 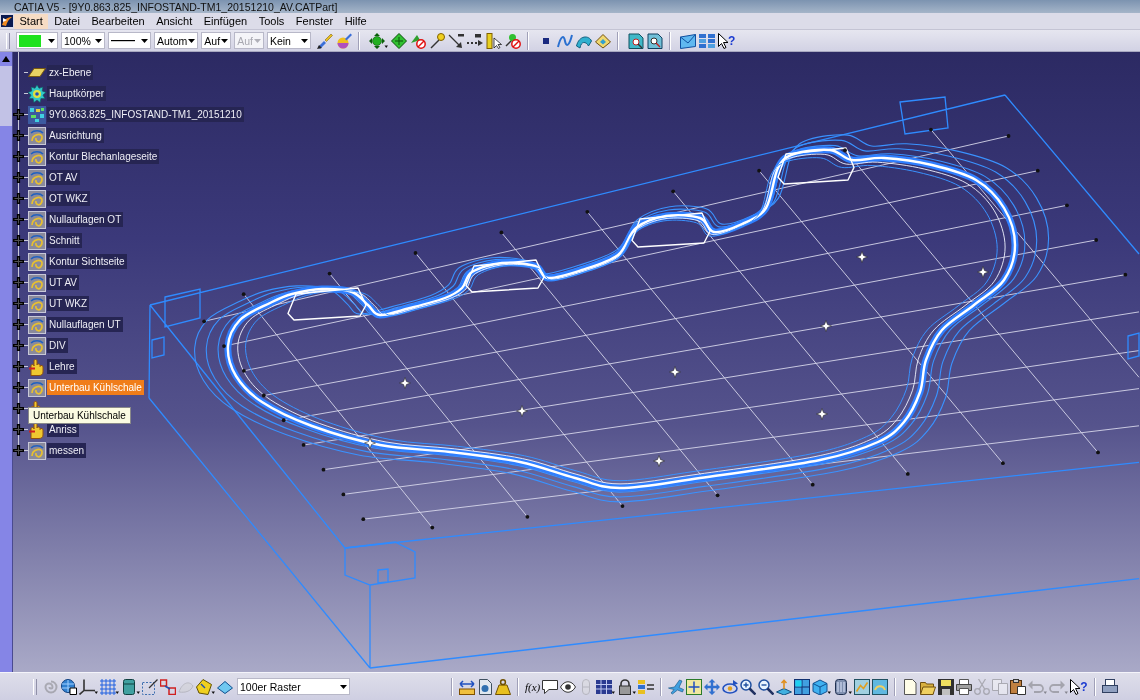 I want to click on menu-item: Bearbeiten, so click(x=118, y=21).